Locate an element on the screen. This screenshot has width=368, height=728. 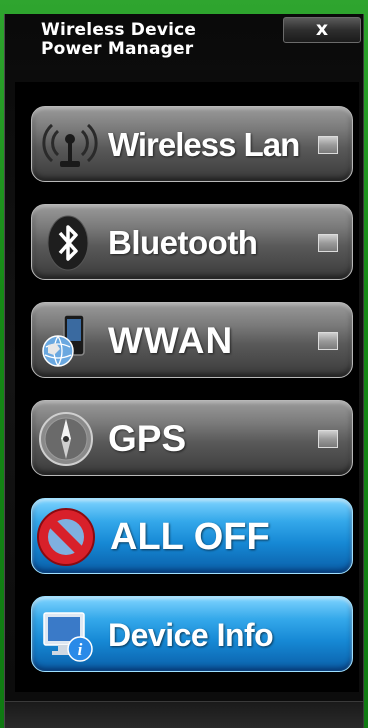
wwan-toggle is located at coordinates (328, 341).